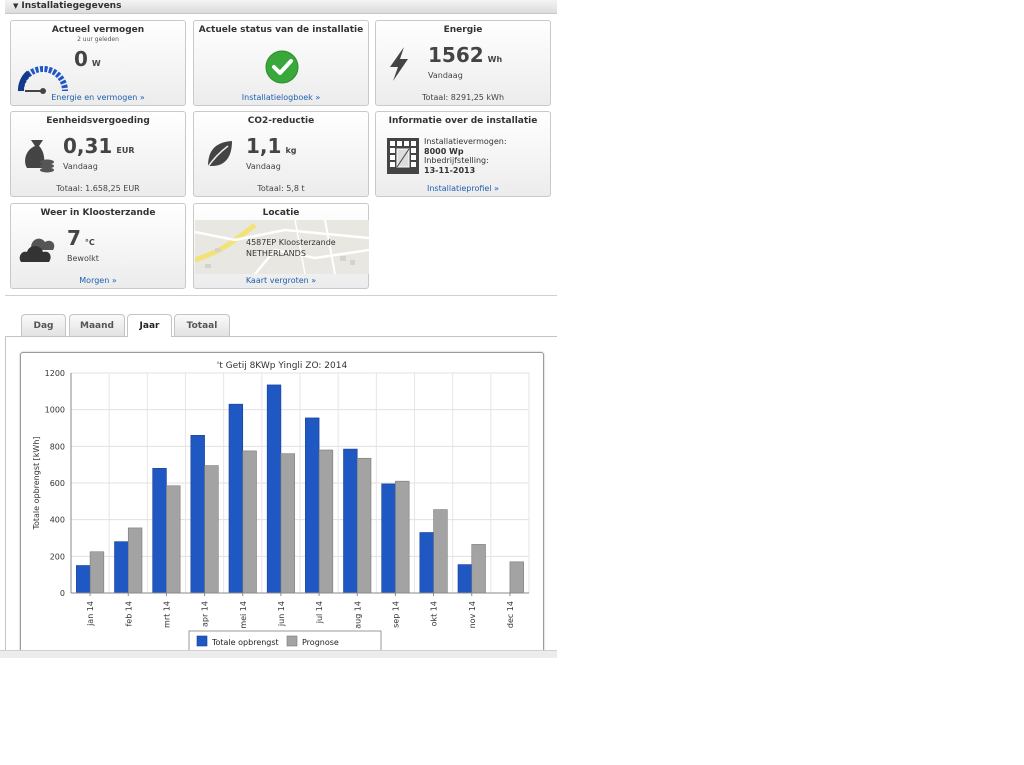 The image size is (1024, 765). I want to click on x-tick-label: jan 14, so click(90, 614).